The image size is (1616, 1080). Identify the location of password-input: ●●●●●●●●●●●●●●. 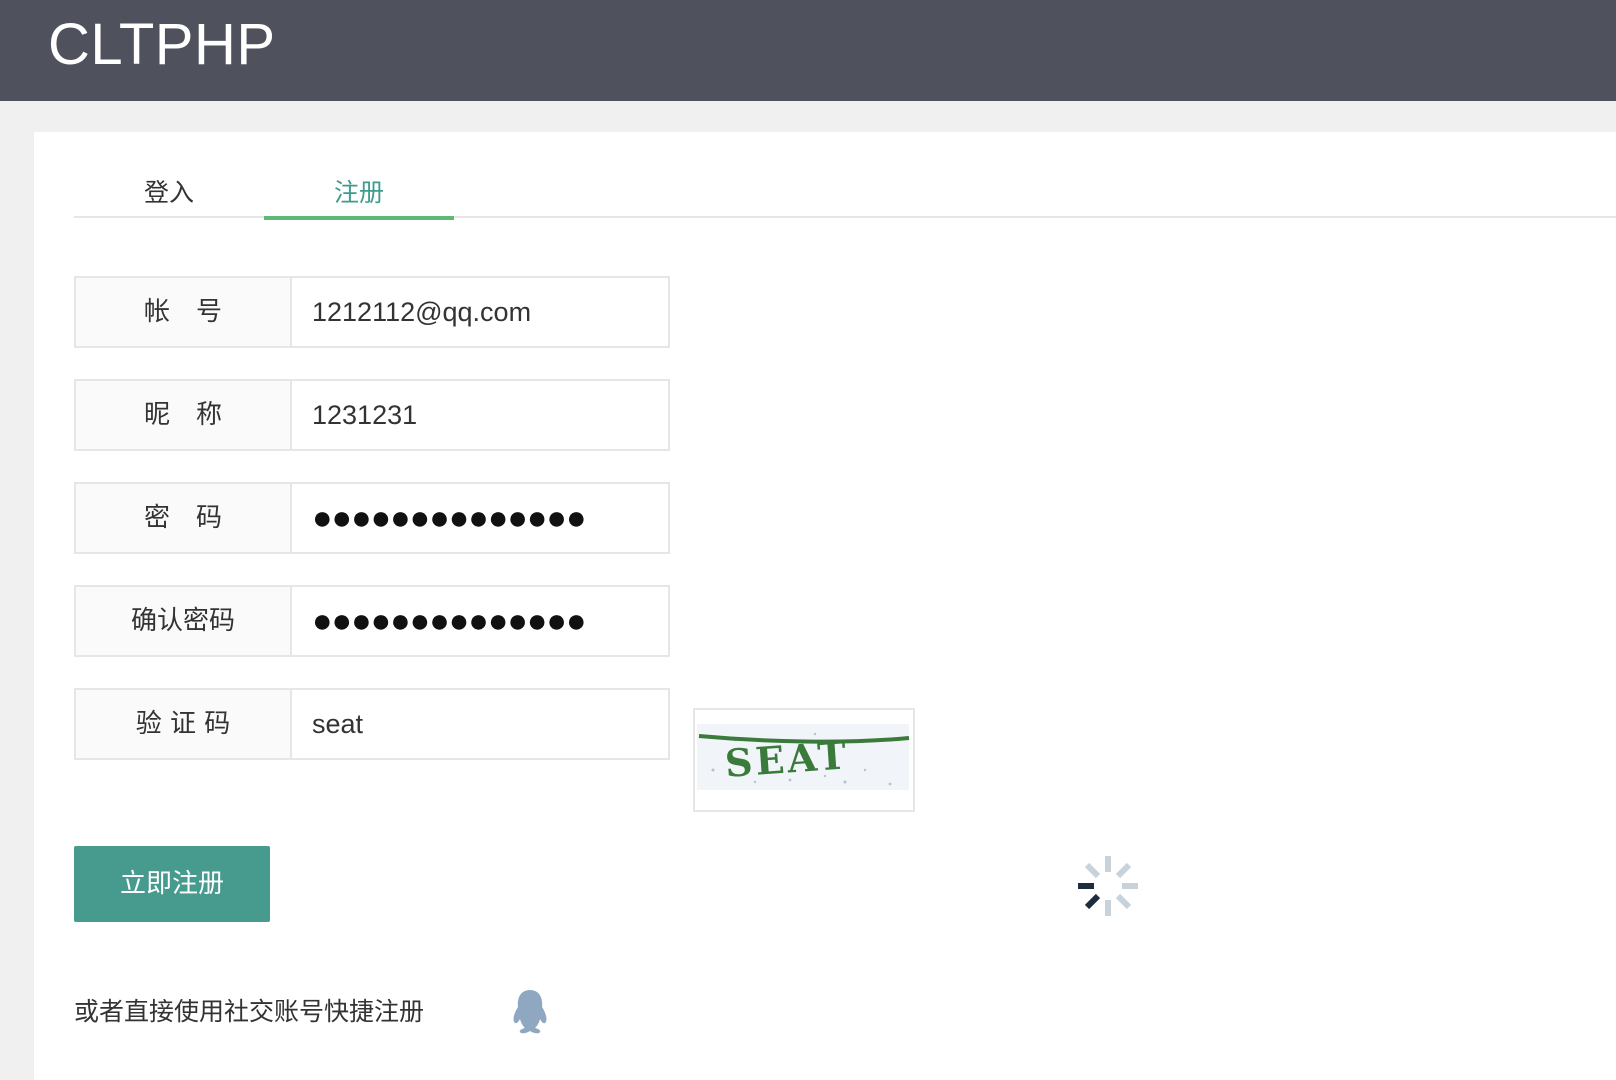
(481, 518).